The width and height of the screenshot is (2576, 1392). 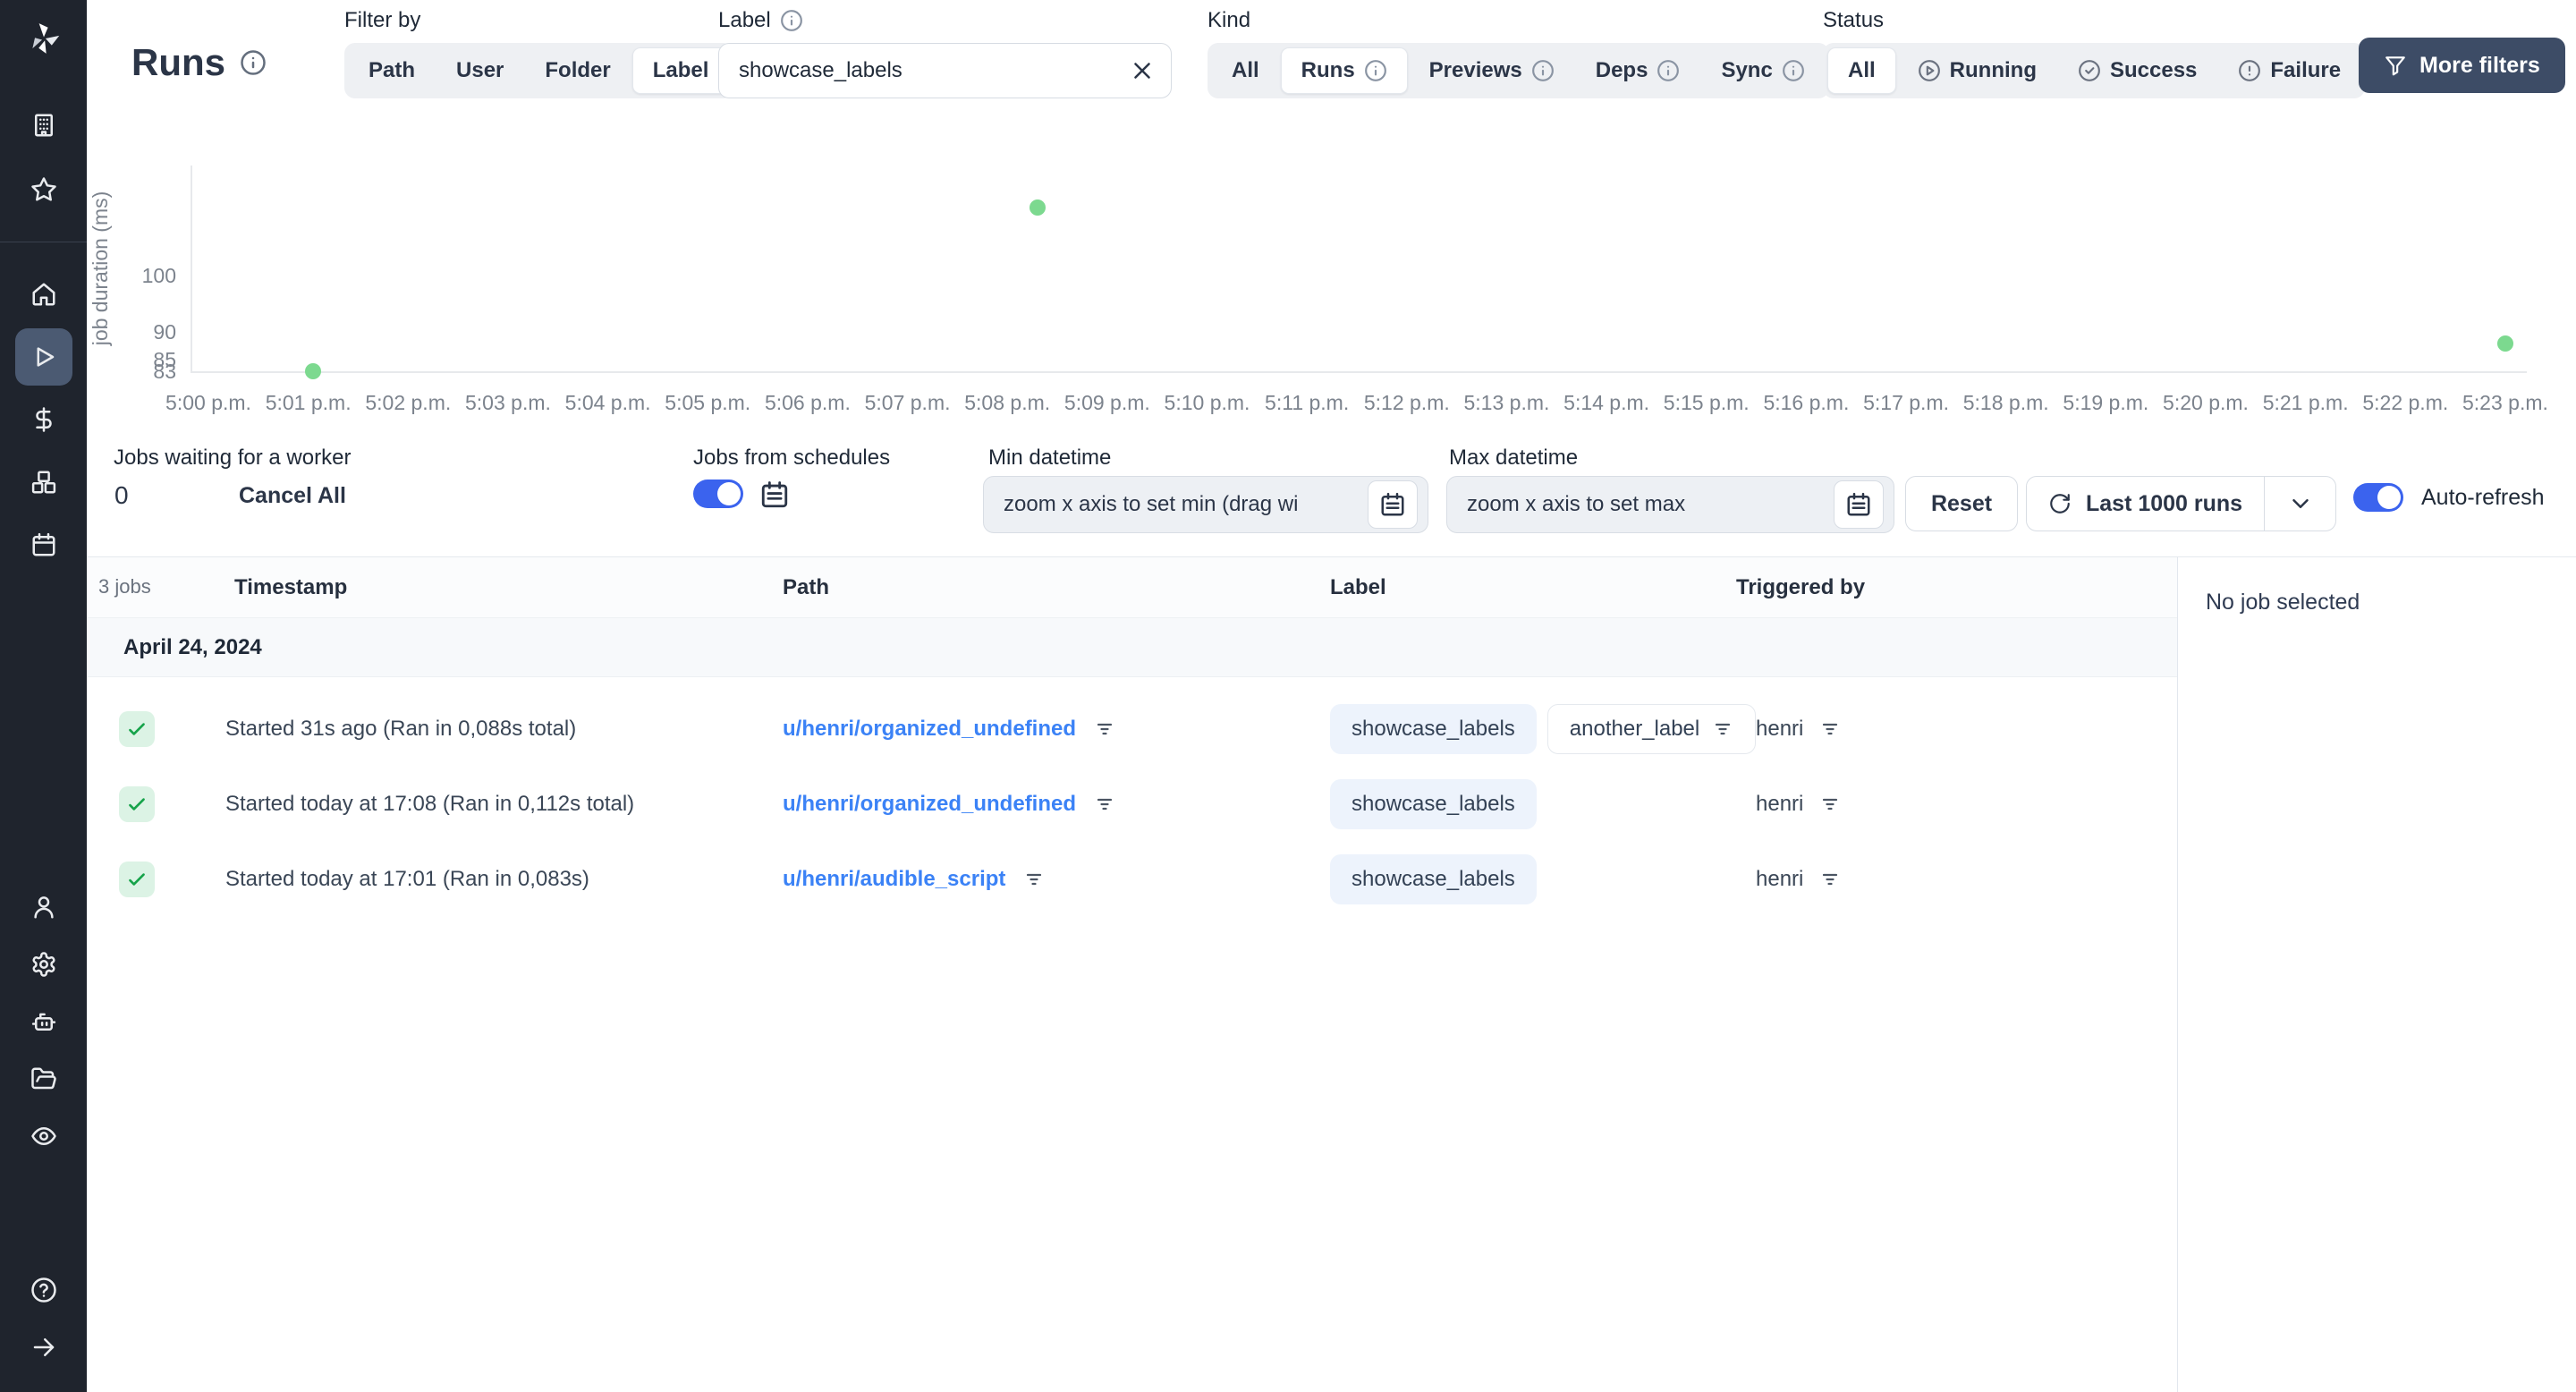 I want to click on label-badge: another_label, so click(x=1651, y=729).